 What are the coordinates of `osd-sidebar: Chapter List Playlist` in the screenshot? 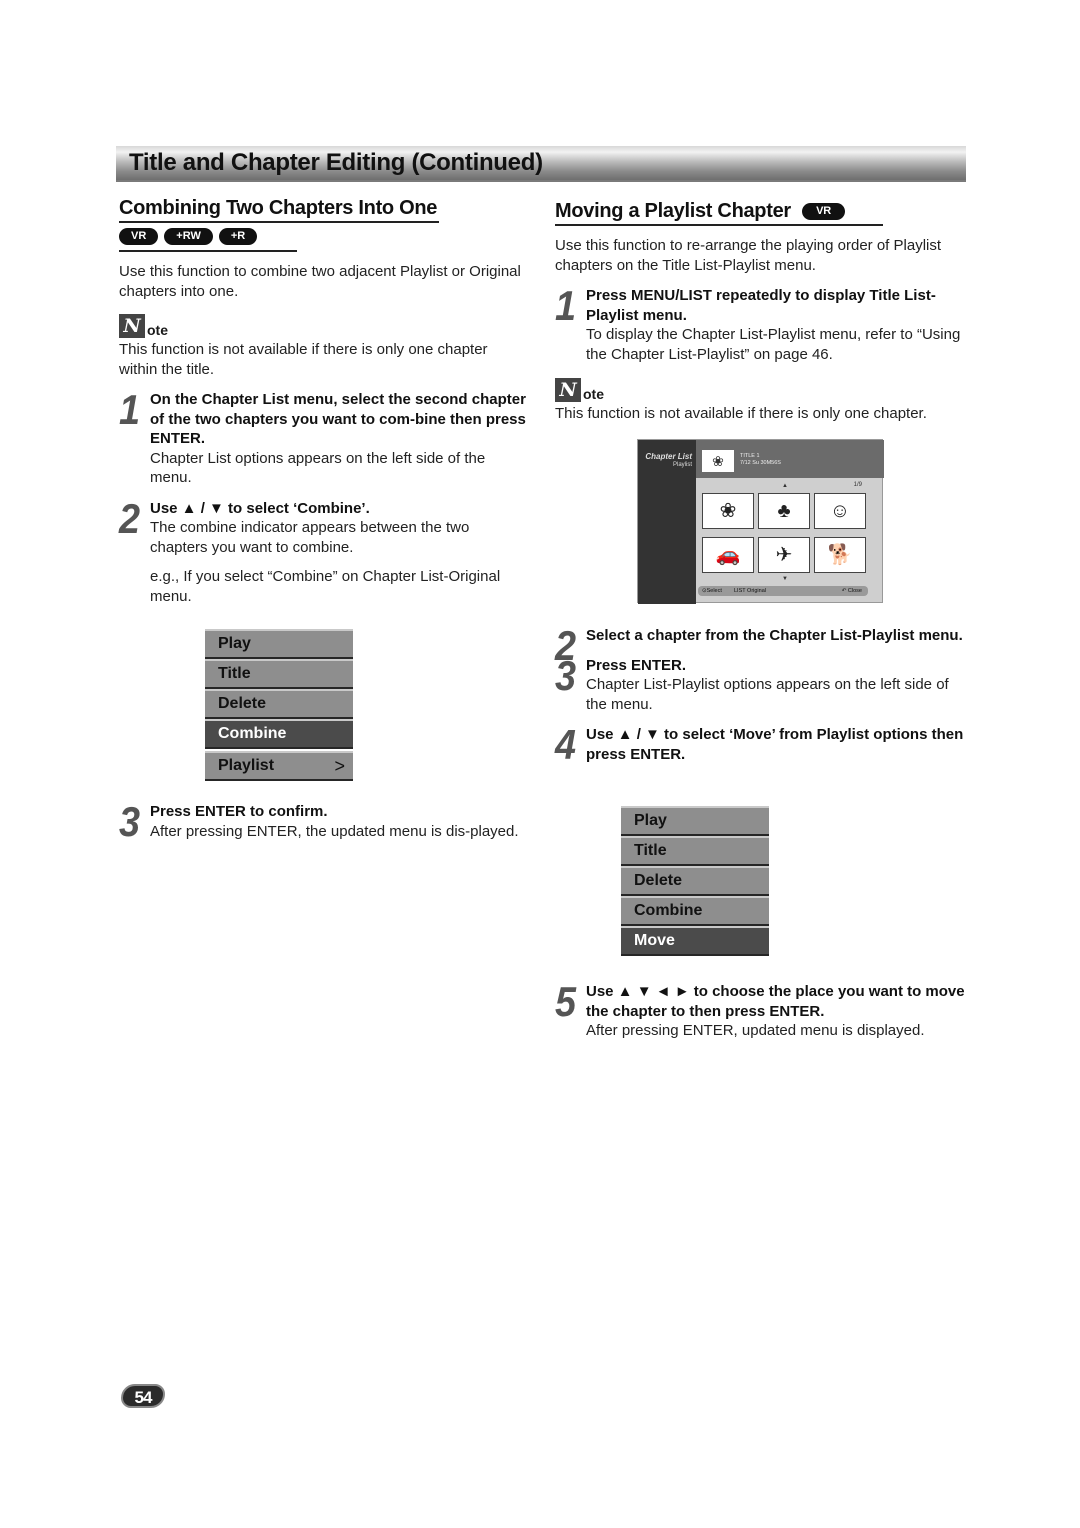 It's located at (667, 522).